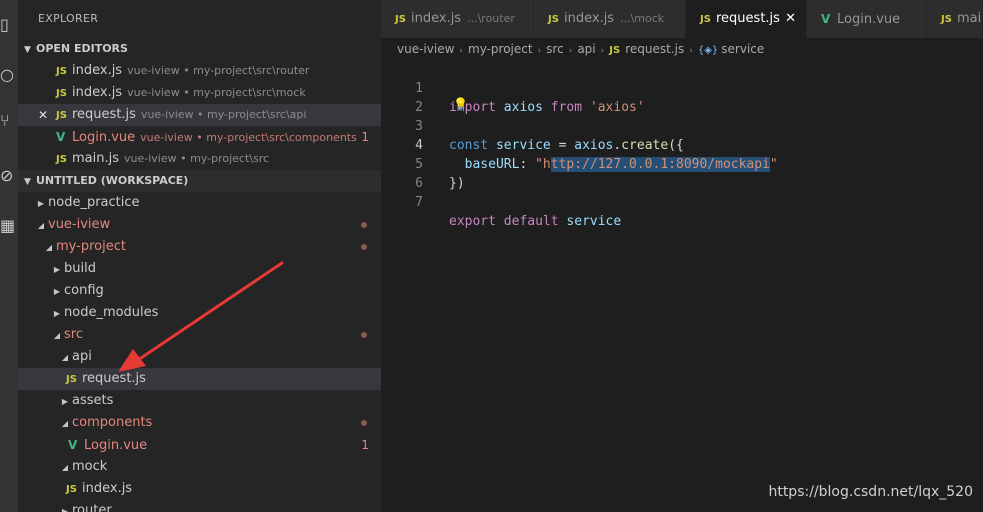  I want to click on code-line: 5 }), so click(682, 163).